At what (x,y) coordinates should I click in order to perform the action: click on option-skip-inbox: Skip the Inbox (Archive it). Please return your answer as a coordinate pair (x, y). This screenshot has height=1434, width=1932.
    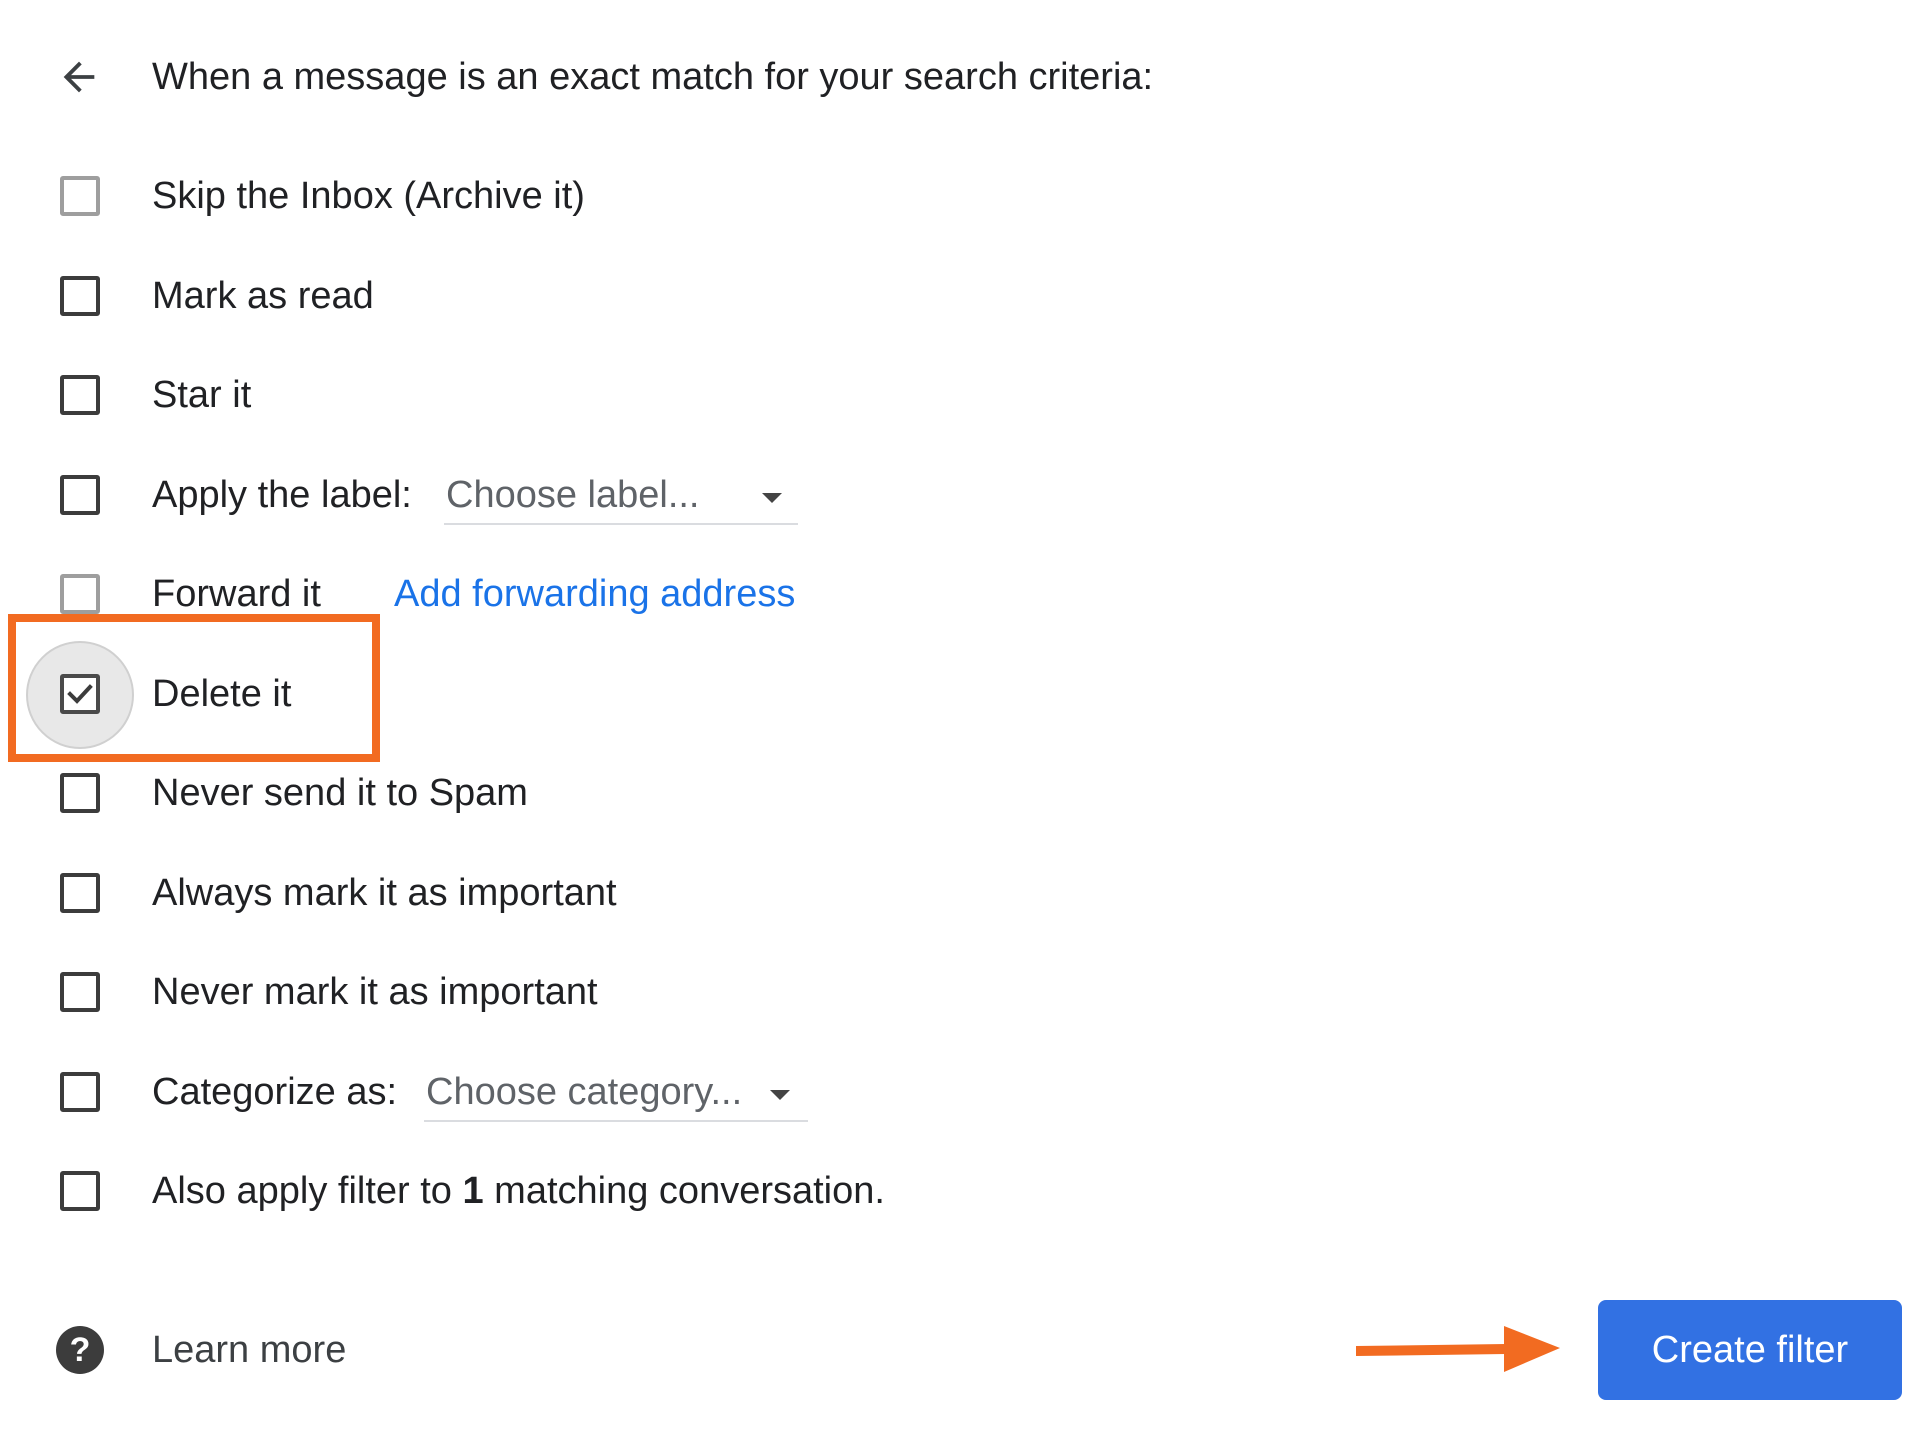
    Looking at the image, I should click on (600, 196).